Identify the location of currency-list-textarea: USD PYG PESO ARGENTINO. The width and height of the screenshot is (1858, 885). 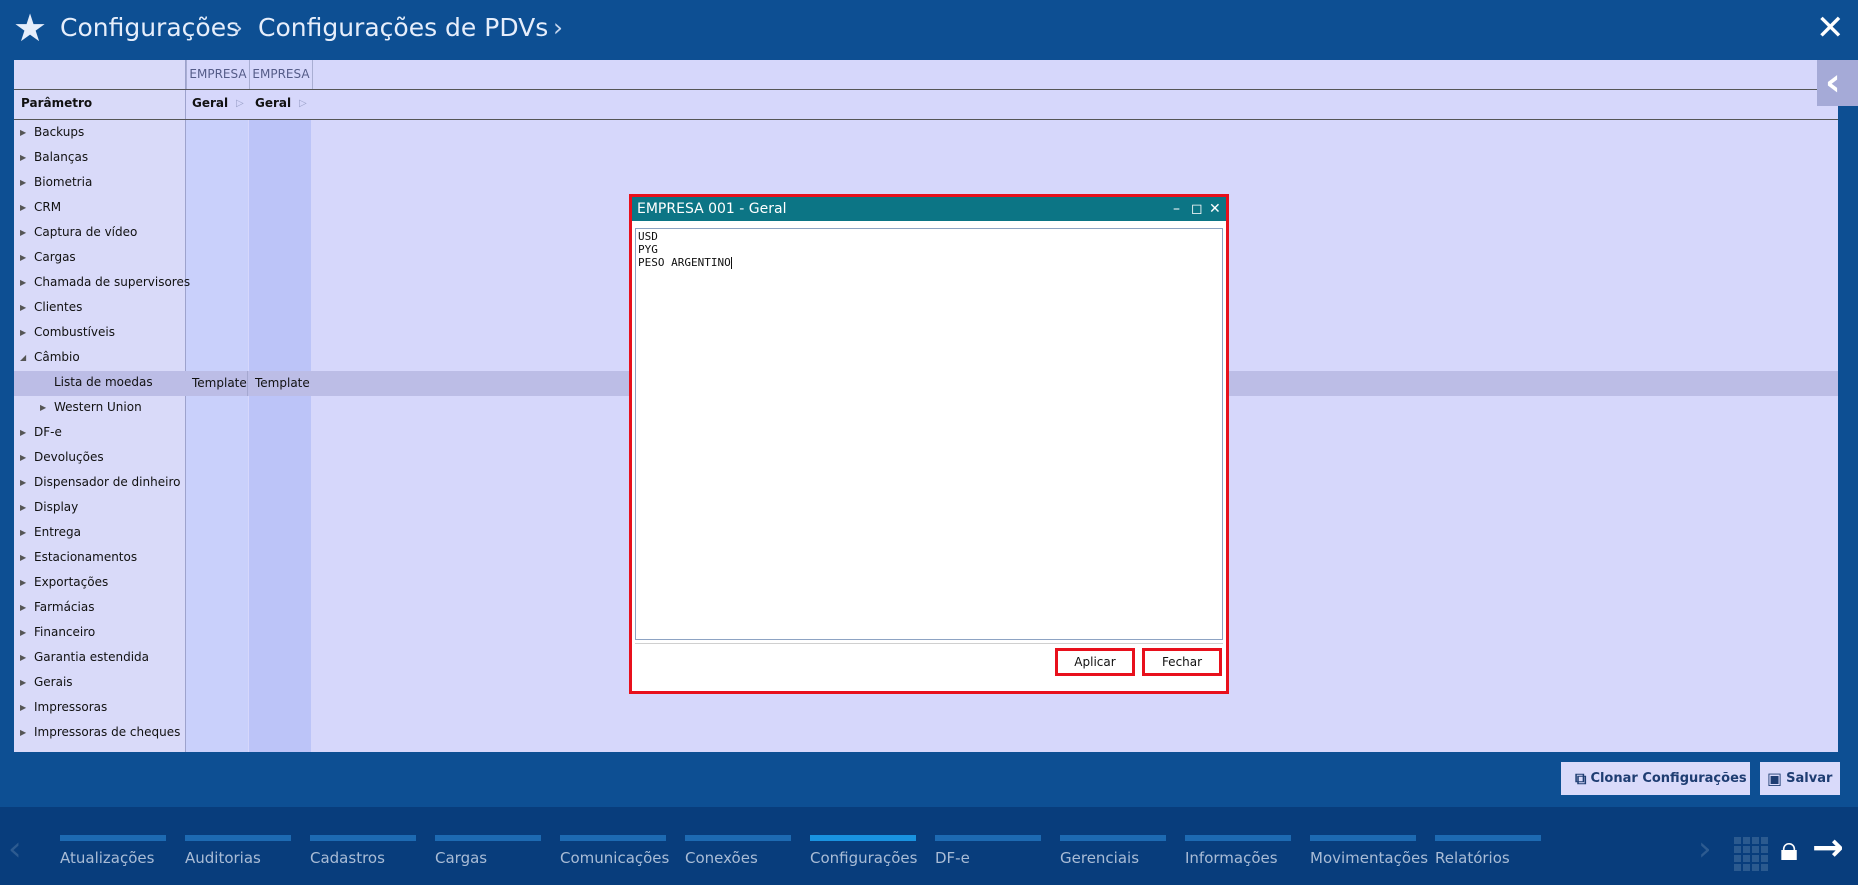
(929, 434).